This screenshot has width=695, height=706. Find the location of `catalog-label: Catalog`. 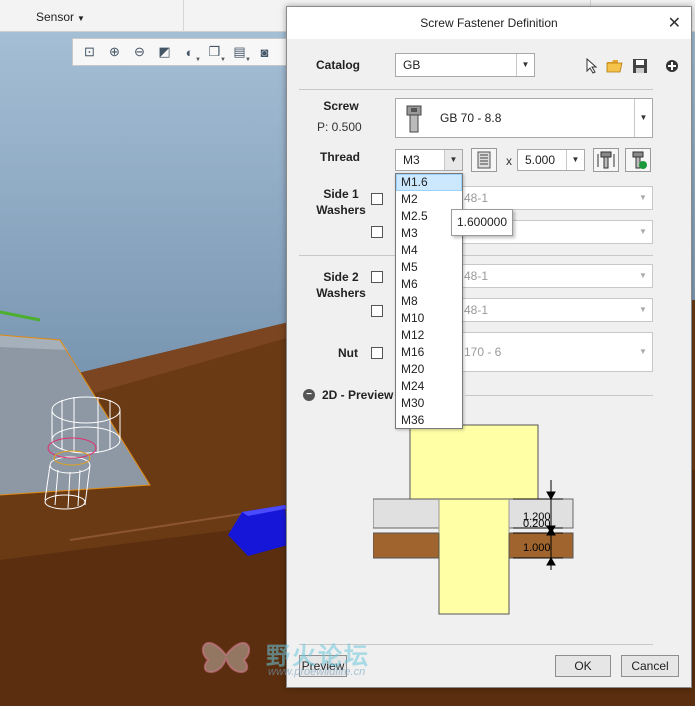

catalog-label: Catalog is located at coordinates (337, 65).